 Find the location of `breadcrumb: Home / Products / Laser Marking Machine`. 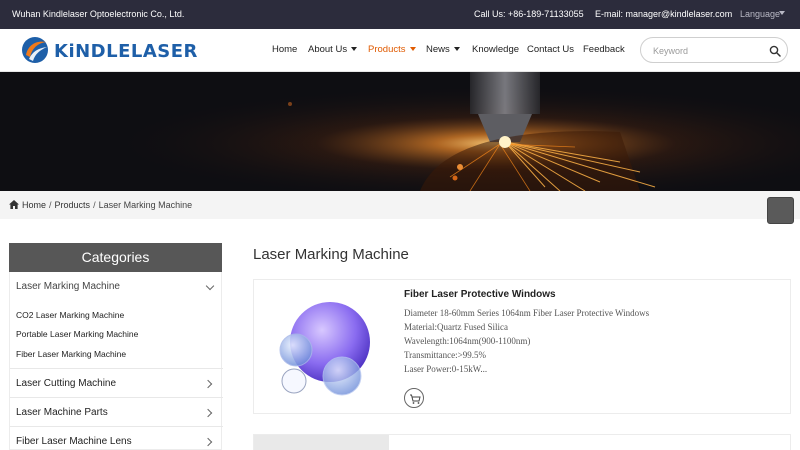

breadcrumb: Home / Products / Laser Marking Machine is located at coordinates (100, 205).